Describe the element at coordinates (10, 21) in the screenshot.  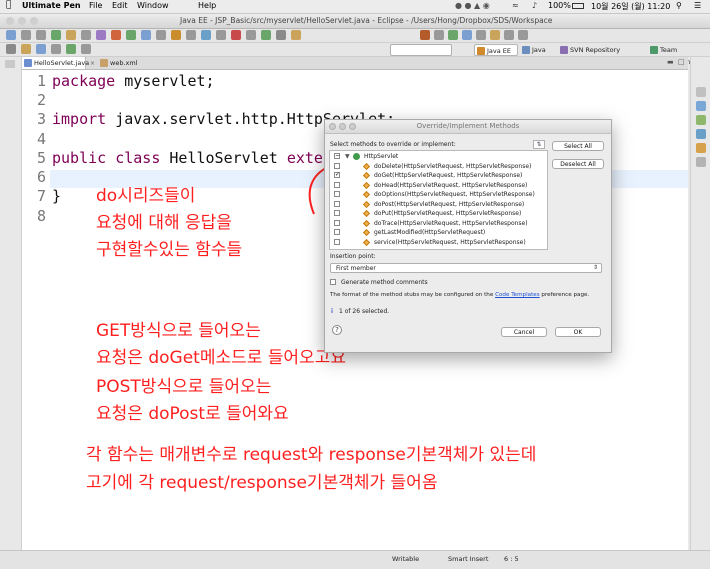
I see `close-window-button` at that location.